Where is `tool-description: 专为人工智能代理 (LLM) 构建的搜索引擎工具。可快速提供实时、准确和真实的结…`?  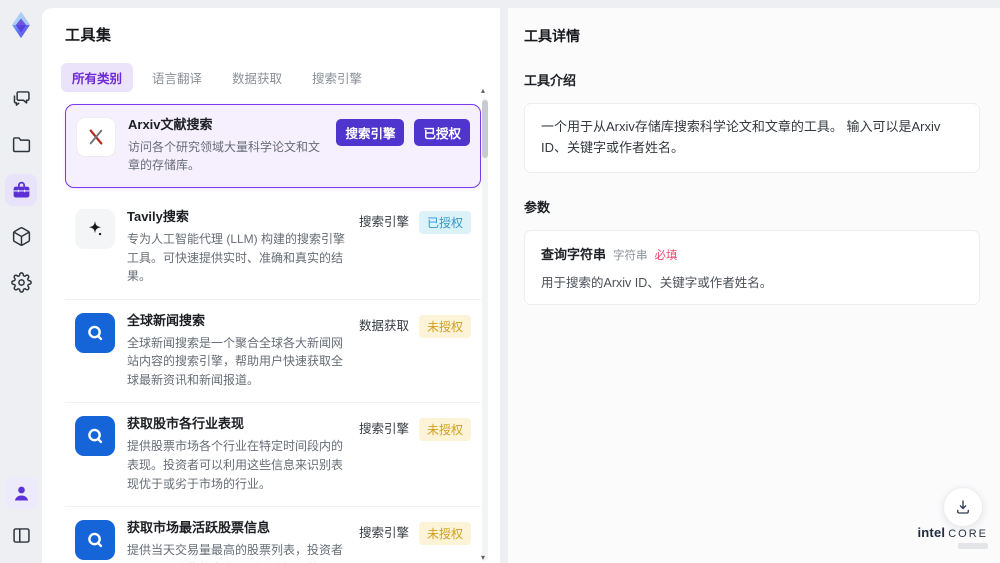 tool-description: 专为人工智能代理 (LLM) 构建的搜索引擎工具。可快速提供实时、准确和真实的结… is located at coordinates (236, 257).